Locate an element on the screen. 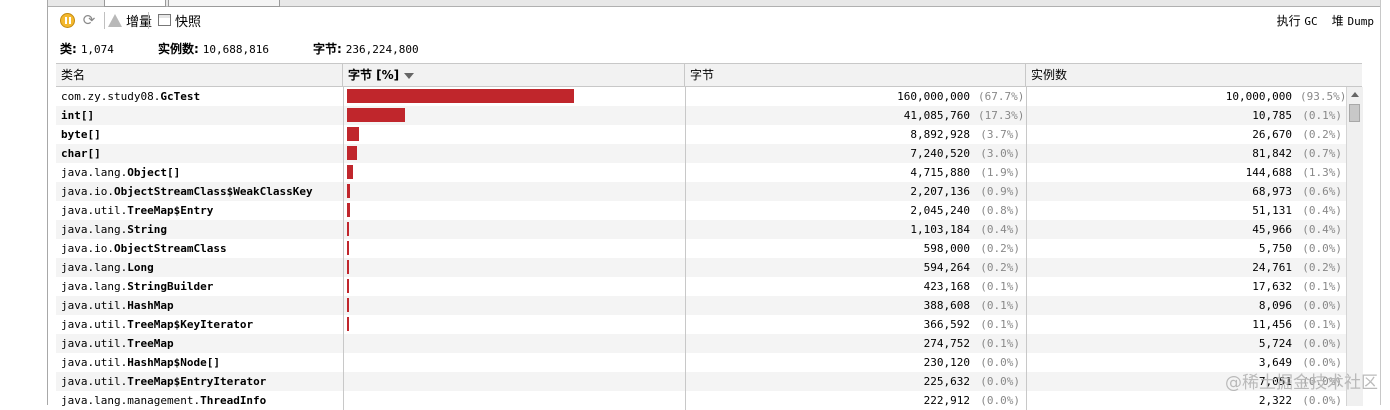 This screenshot has height=410, width=1390. instances-percent-label: (93.5%) is located at coordinates (1323, 96).